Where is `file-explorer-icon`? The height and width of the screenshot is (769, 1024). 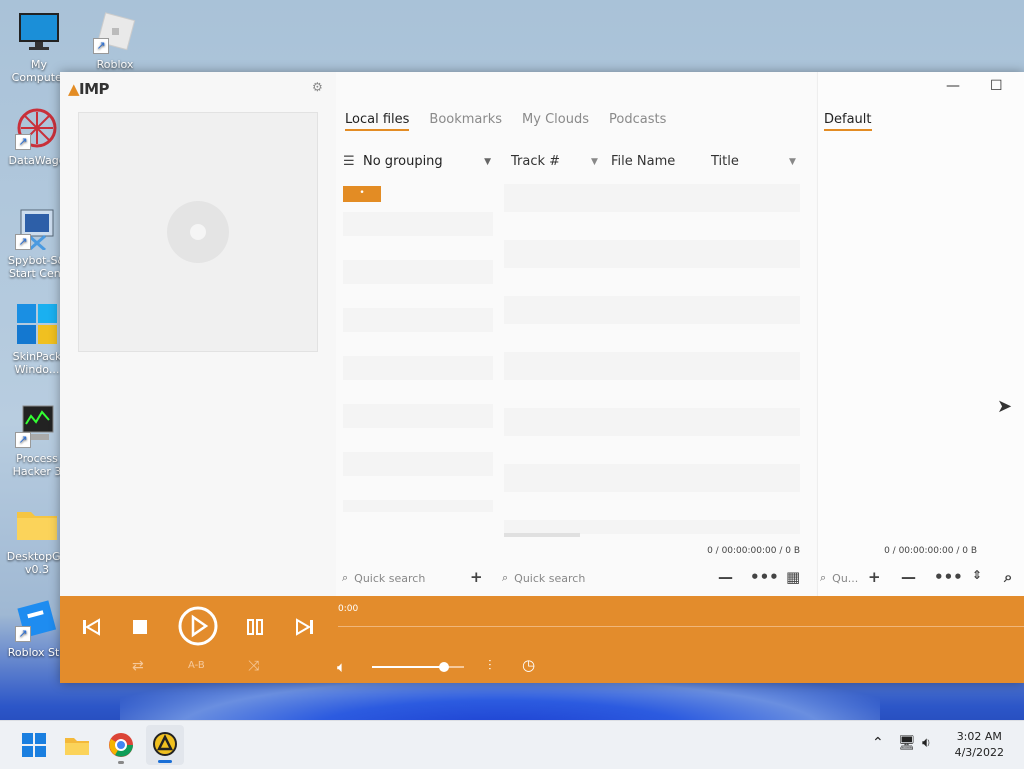 file-explorer-icon is located at coordinates (77, 745).